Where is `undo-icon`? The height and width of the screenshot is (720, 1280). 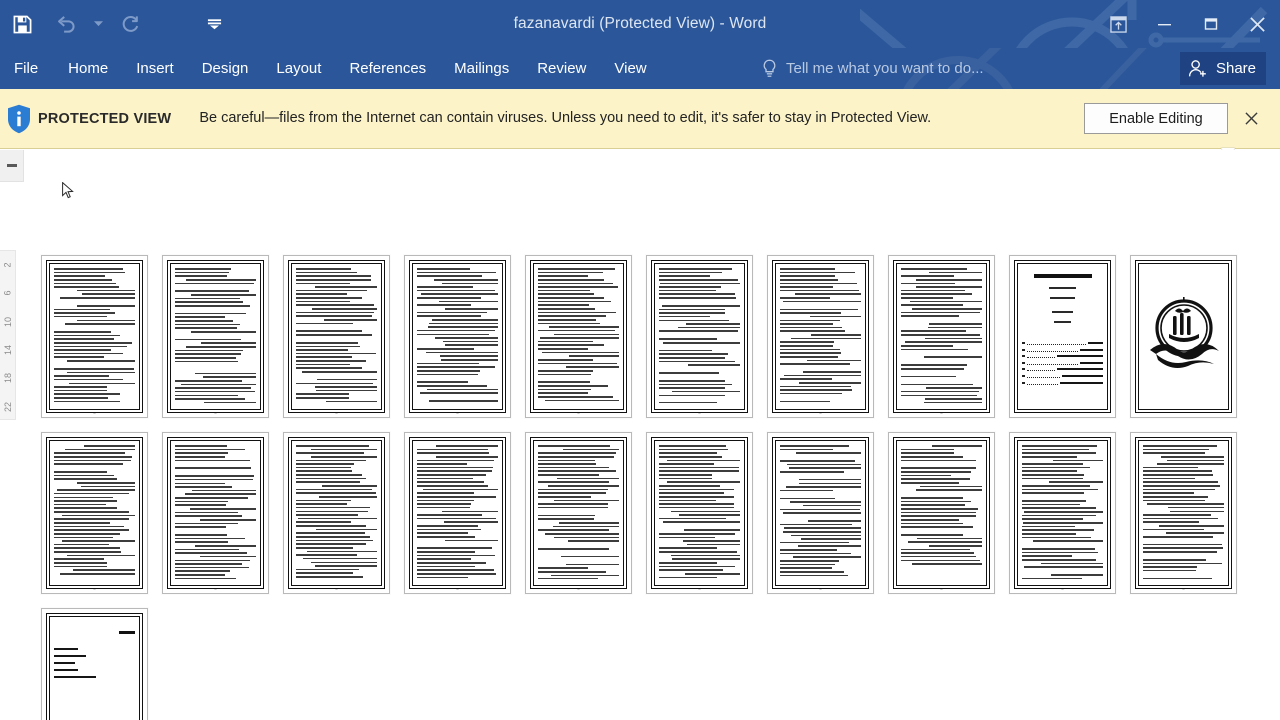 undo-icon is located at coordinates (66, 24).